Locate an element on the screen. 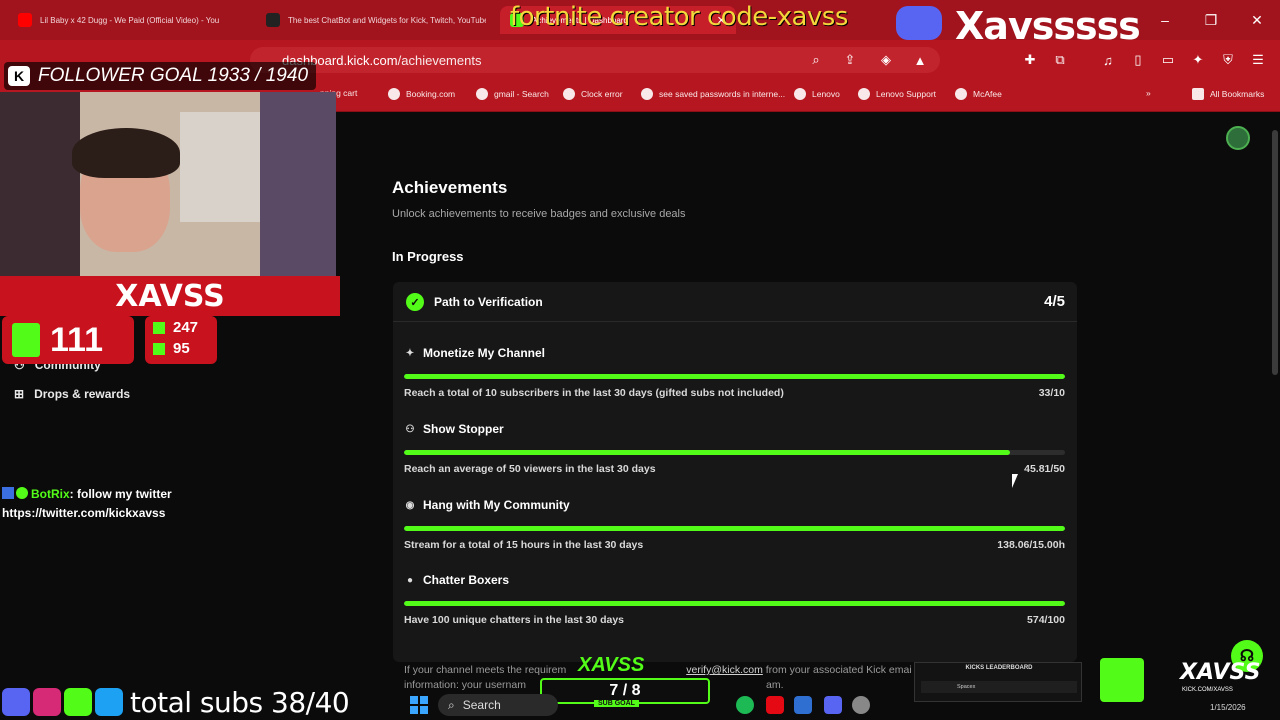  viewer-count-overlay: 111 is located at coordinates (68, 340).